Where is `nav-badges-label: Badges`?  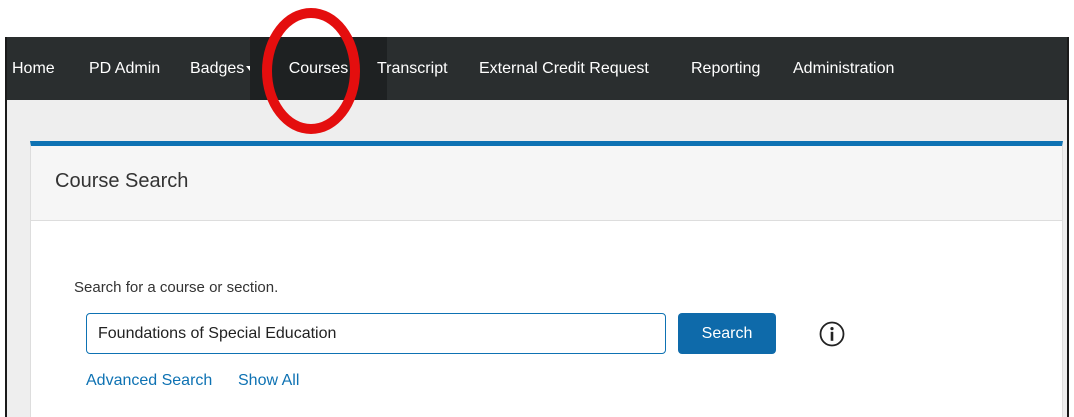 nav-badges-label: Badges is located at coordinates (217, 68).